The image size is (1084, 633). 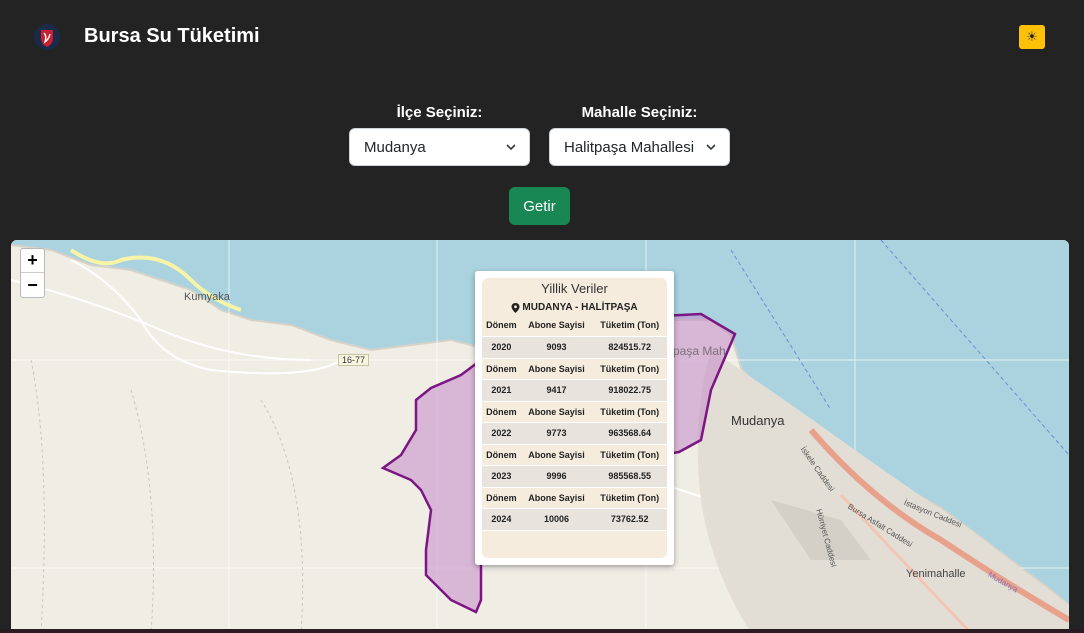 What do you see at coordinates (629, 347) in the screenshot?
I see `table-cell-tuketim: 824515.72` at bounding box center [629, 347].